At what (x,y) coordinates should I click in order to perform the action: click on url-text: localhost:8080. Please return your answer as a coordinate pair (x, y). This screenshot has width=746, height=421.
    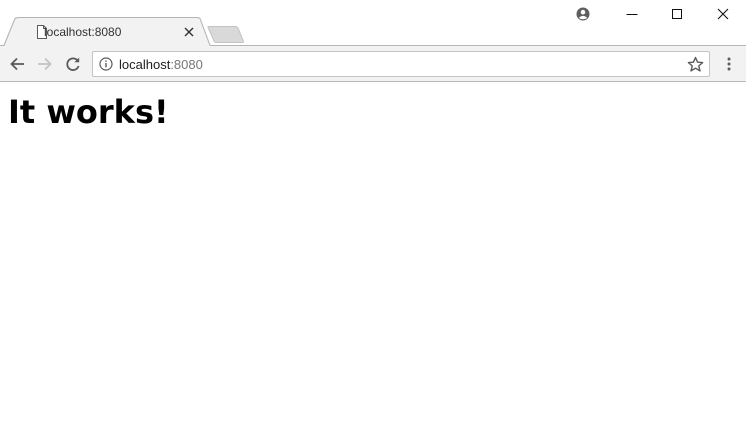
    Looking at the image, I should click on (161, 64).